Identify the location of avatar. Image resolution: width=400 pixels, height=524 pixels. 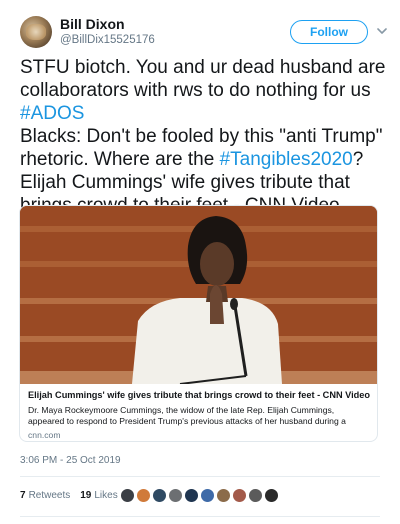
(36, 32).